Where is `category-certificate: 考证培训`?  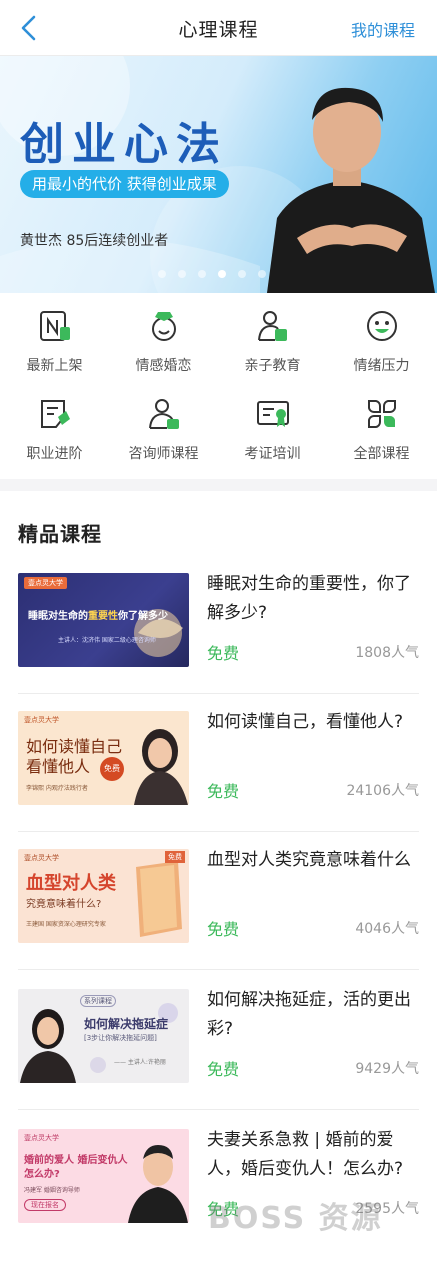 category-certificate: 考证培训 is located at coordinates (272, 425).